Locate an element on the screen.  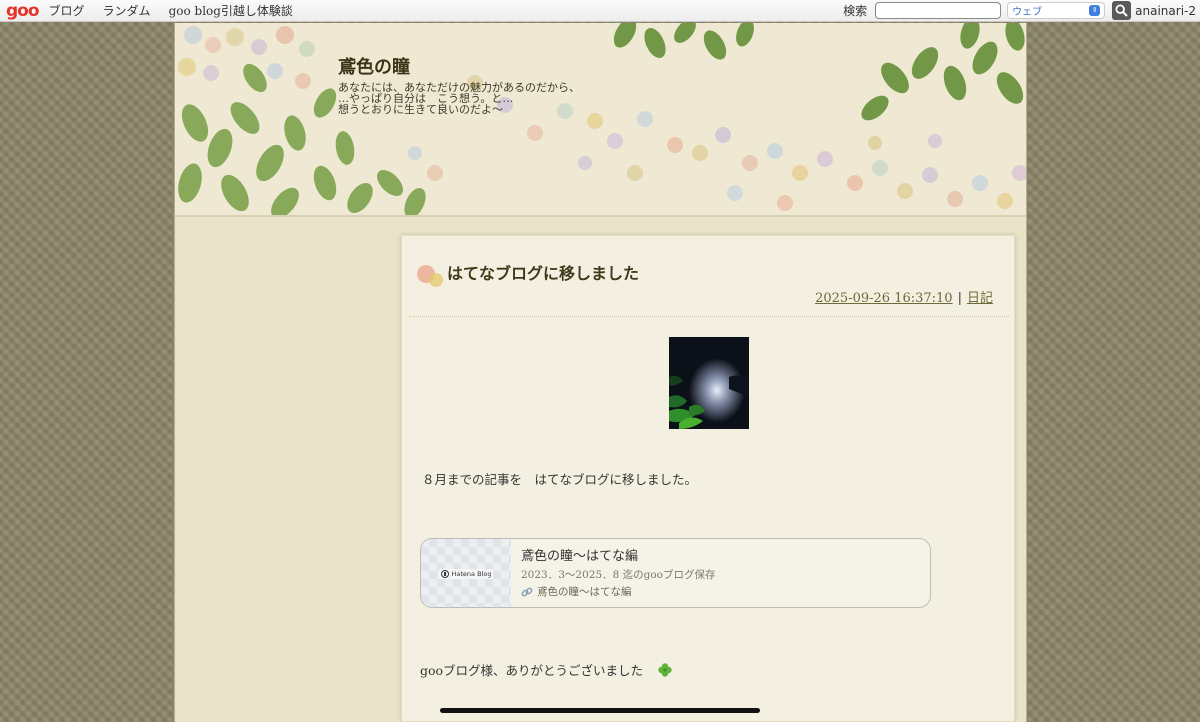
entry-meta: 2025-09-26 16:37:10 | 日記 is located at coordinates (904, 296).